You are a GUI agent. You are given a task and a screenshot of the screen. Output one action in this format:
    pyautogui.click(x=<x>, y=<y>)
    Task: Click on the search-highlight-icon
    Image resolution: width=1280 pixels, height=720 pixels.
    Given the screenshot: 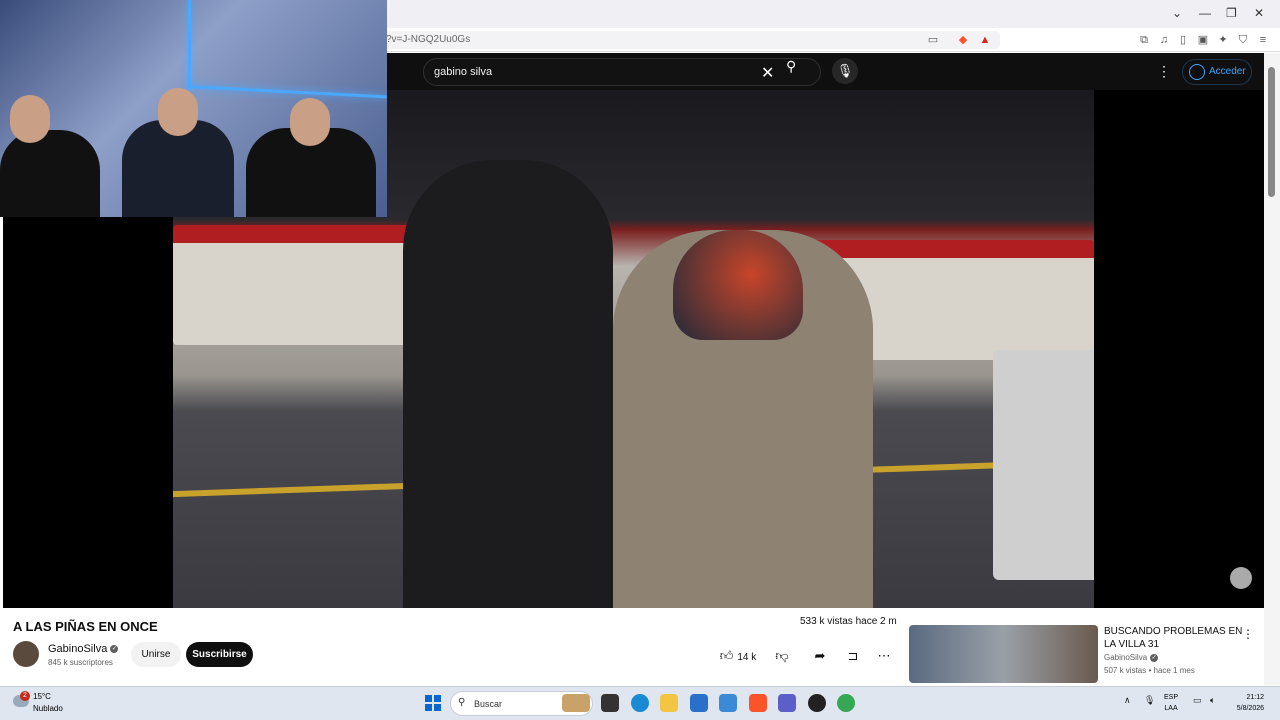 What is the action you would take?
    pyautogui.click(x=576, y=703)
    